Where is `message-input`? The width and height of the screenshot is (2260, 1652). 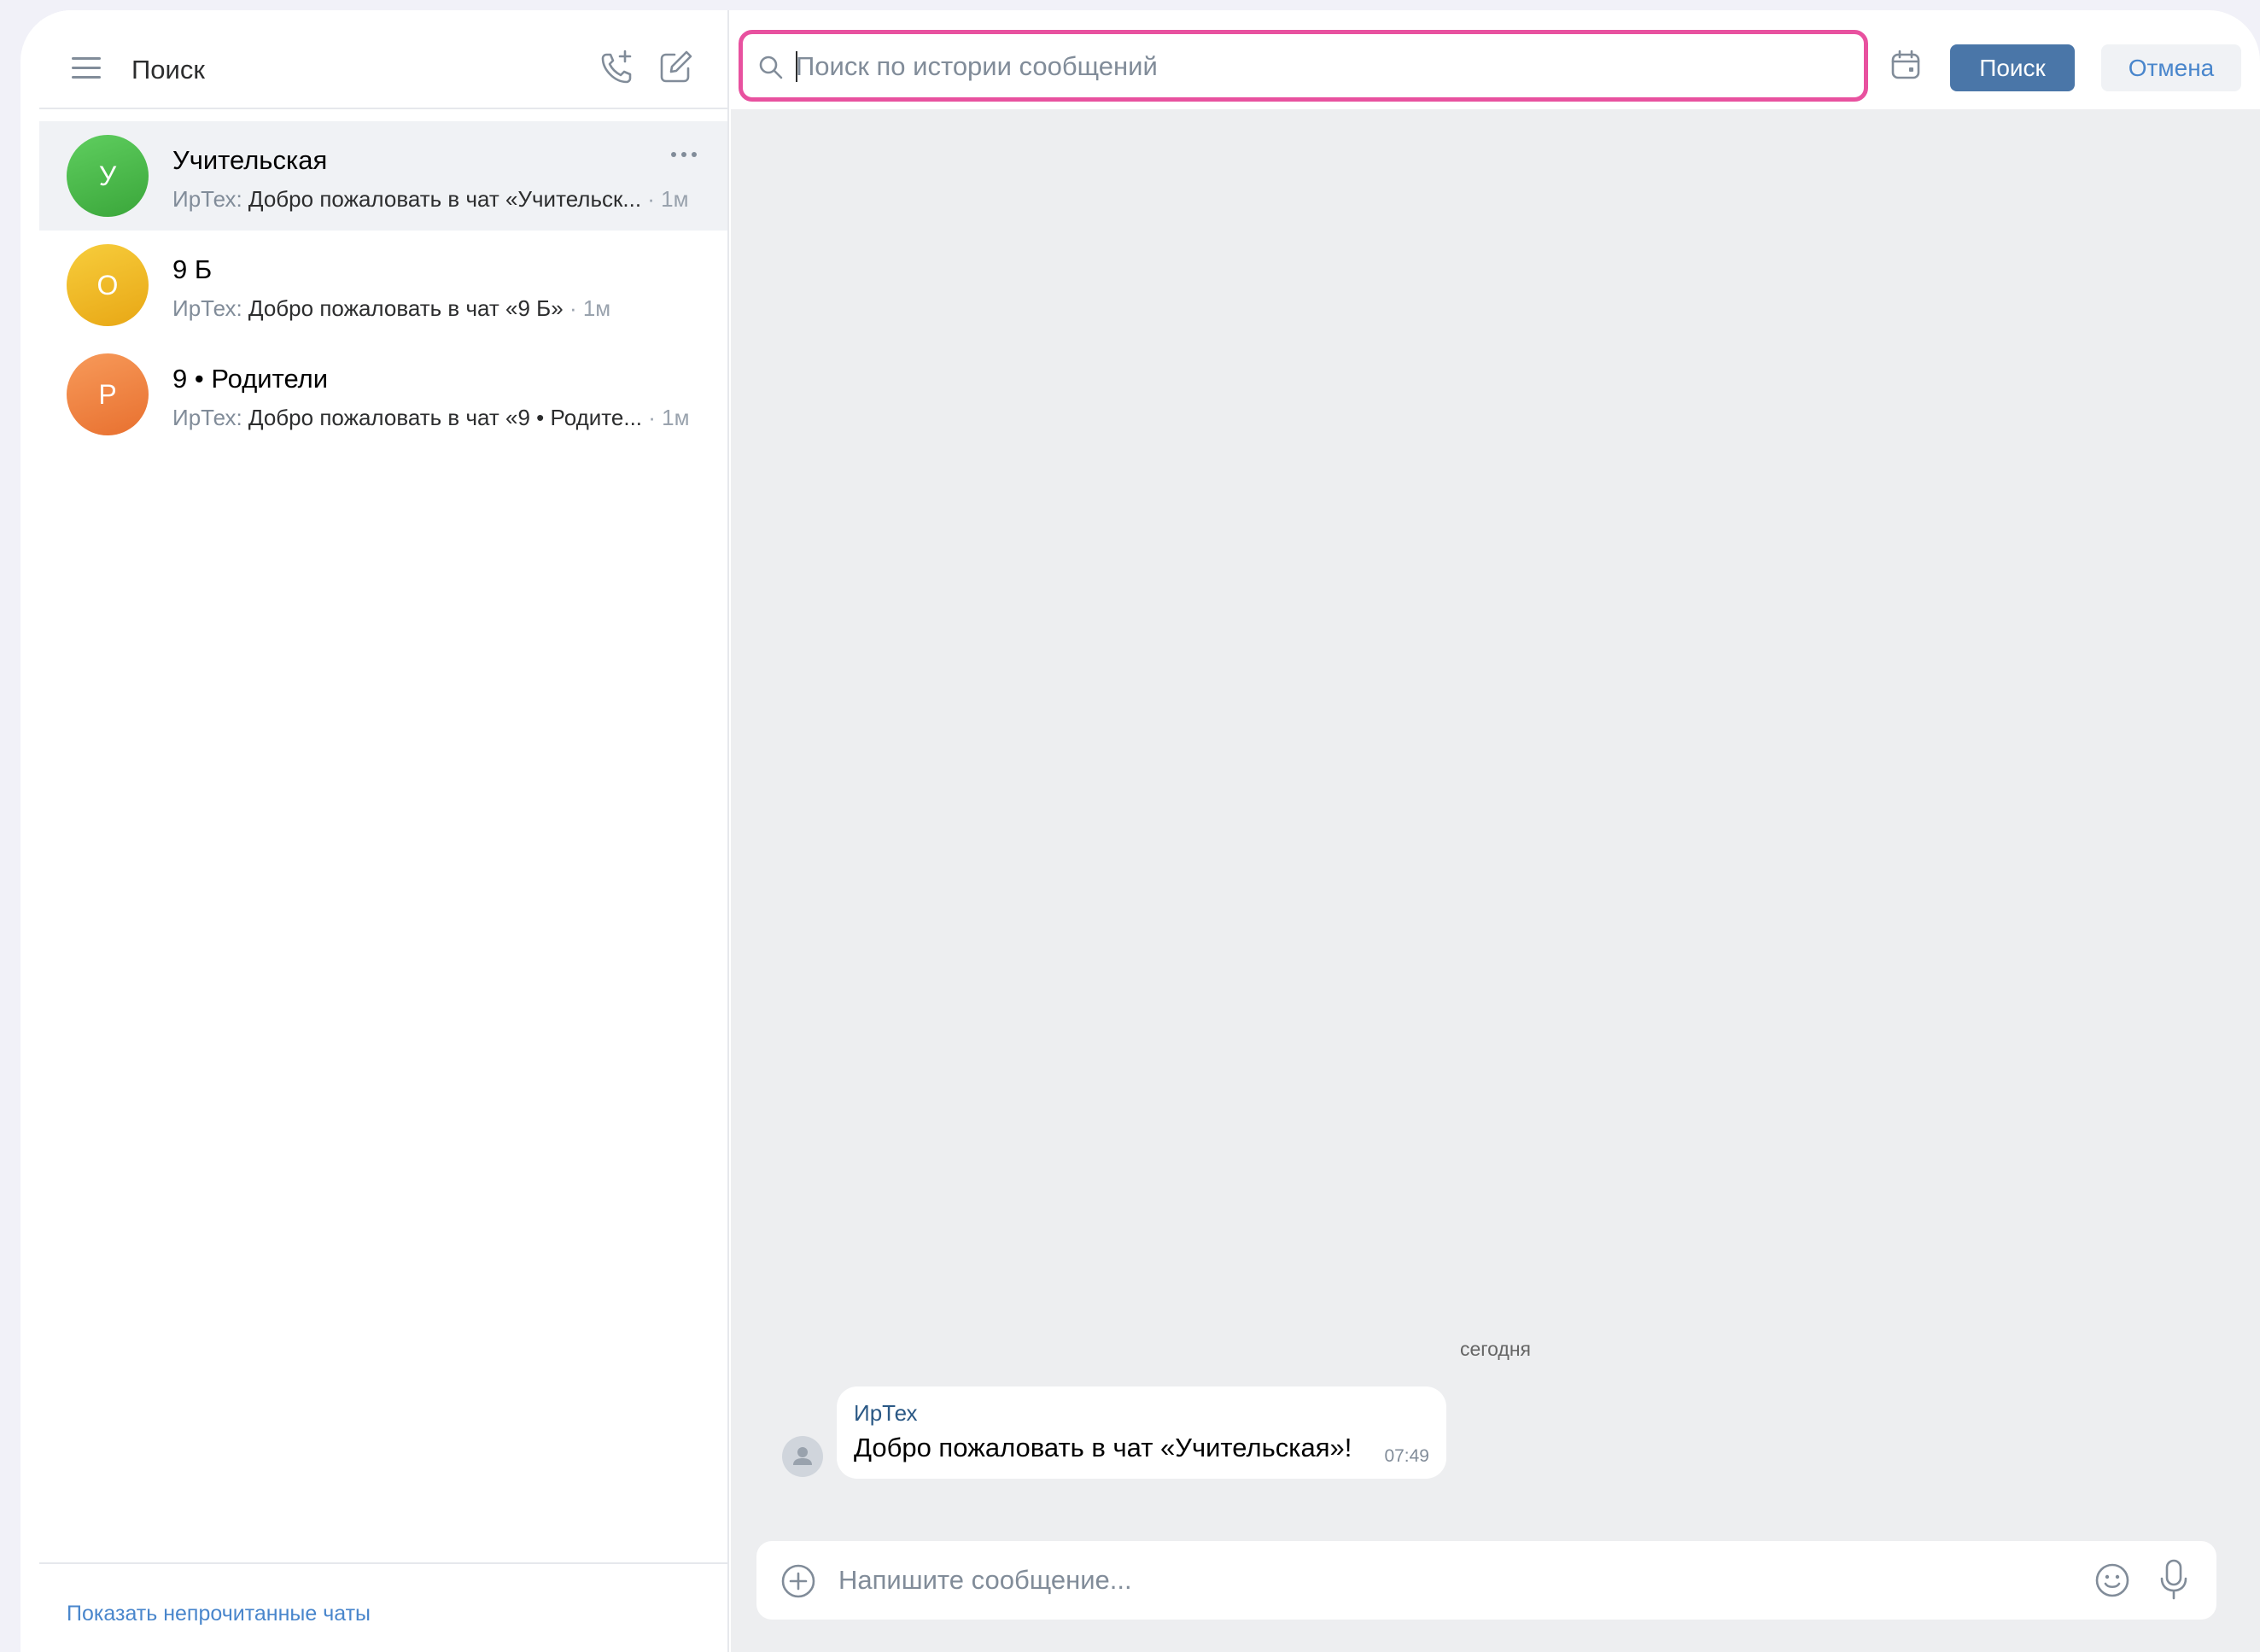 message-input is located at coordinates (1436, 1580).